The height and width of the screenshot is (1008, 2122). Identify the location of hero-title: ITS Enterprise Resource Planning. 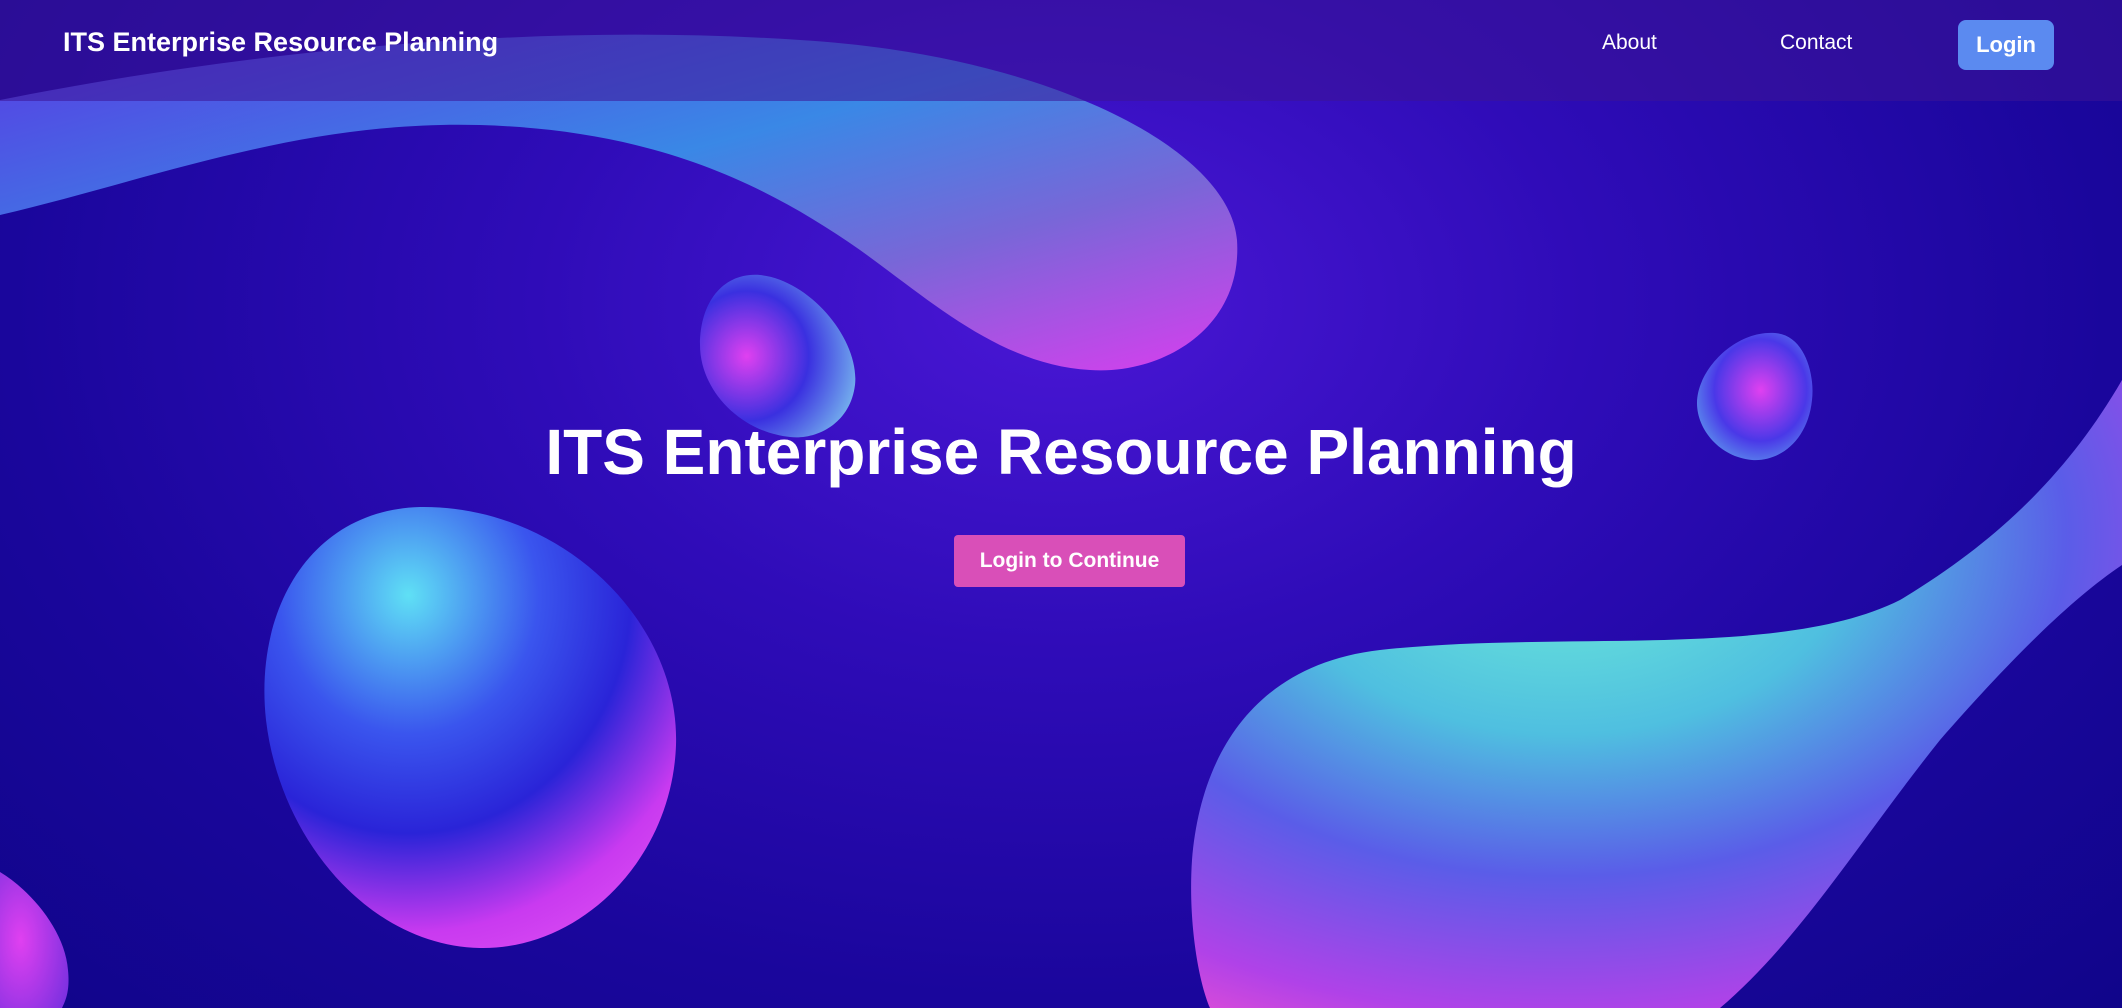
(1061, 452).